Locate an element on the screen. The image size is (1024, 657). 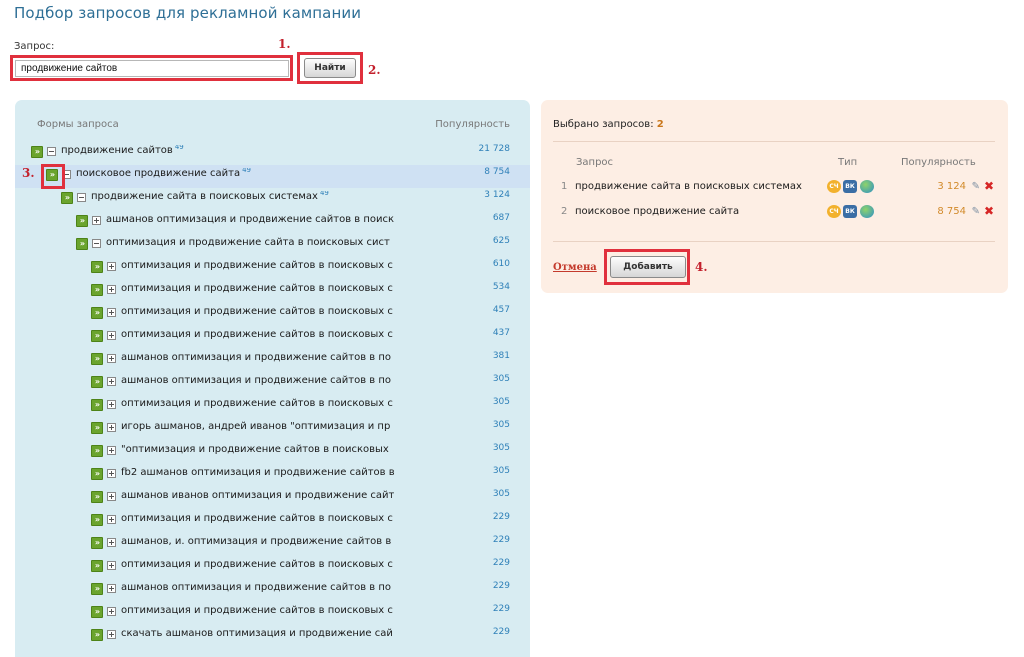
search-input is located at coordinates (152, 68).